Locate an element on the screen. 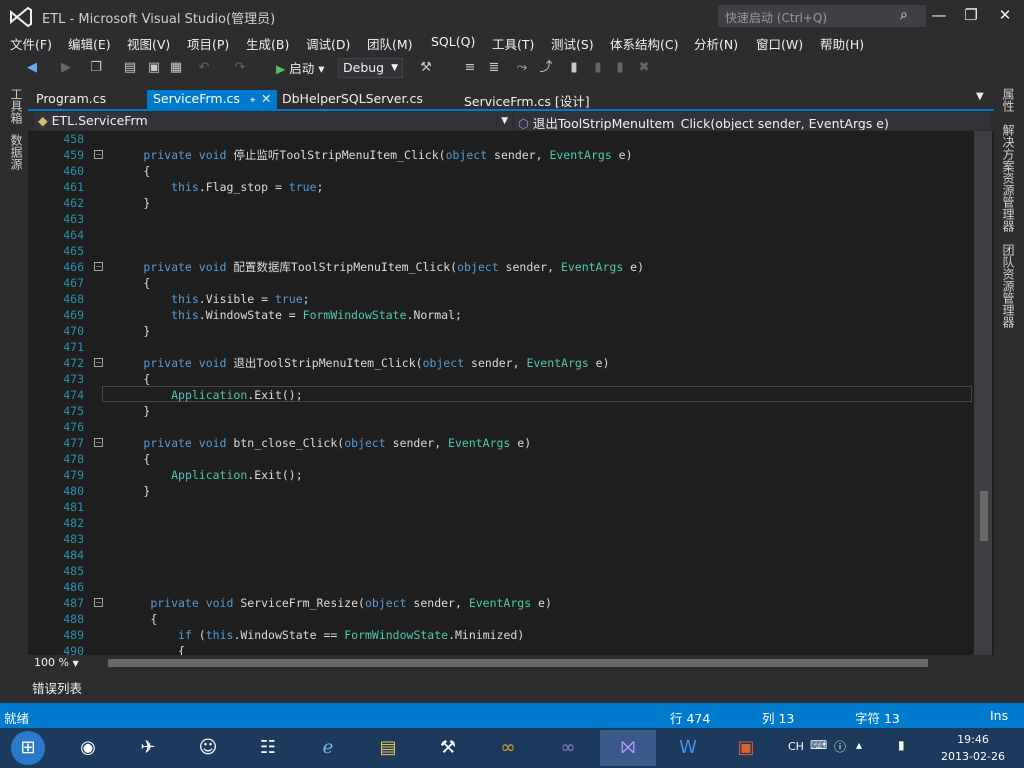  forward-icon: ▶ is located at coordinates (66, 68).